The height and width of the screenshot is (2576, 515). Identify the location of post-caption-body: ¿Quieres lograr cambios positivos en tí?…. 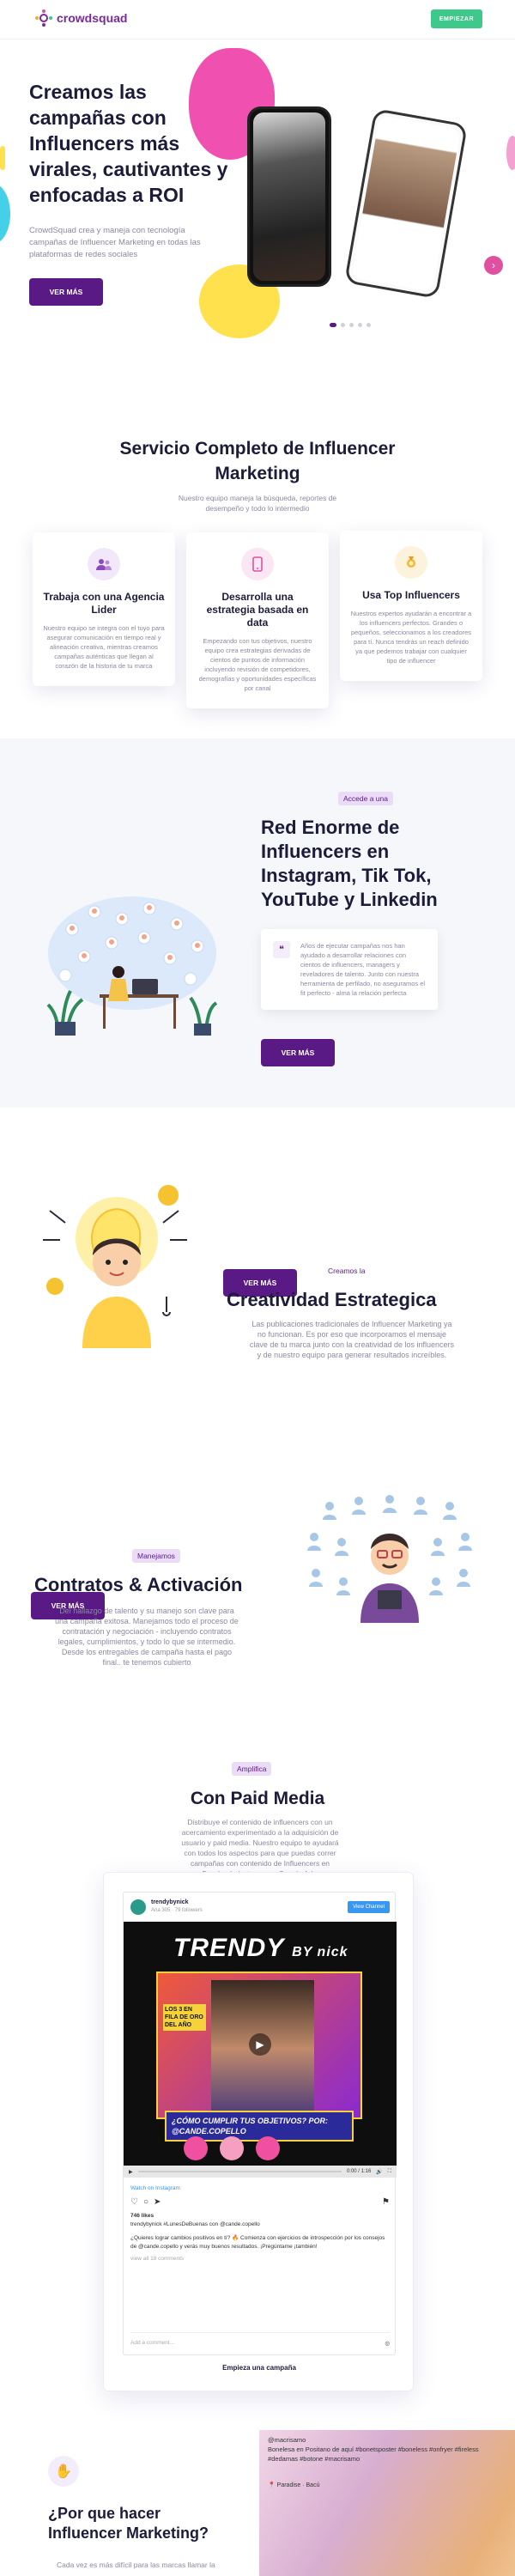
(257, 2243).